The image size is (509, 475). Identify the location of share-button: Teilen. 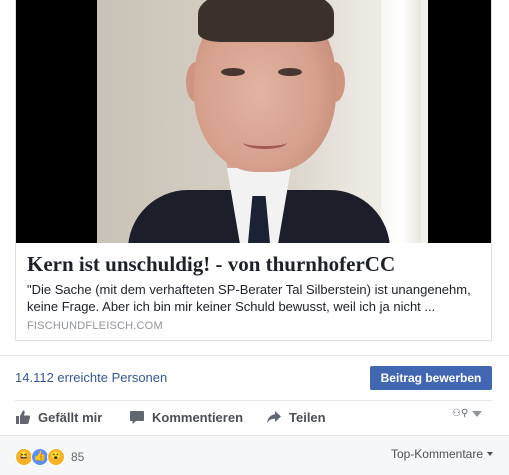
(296, 417).